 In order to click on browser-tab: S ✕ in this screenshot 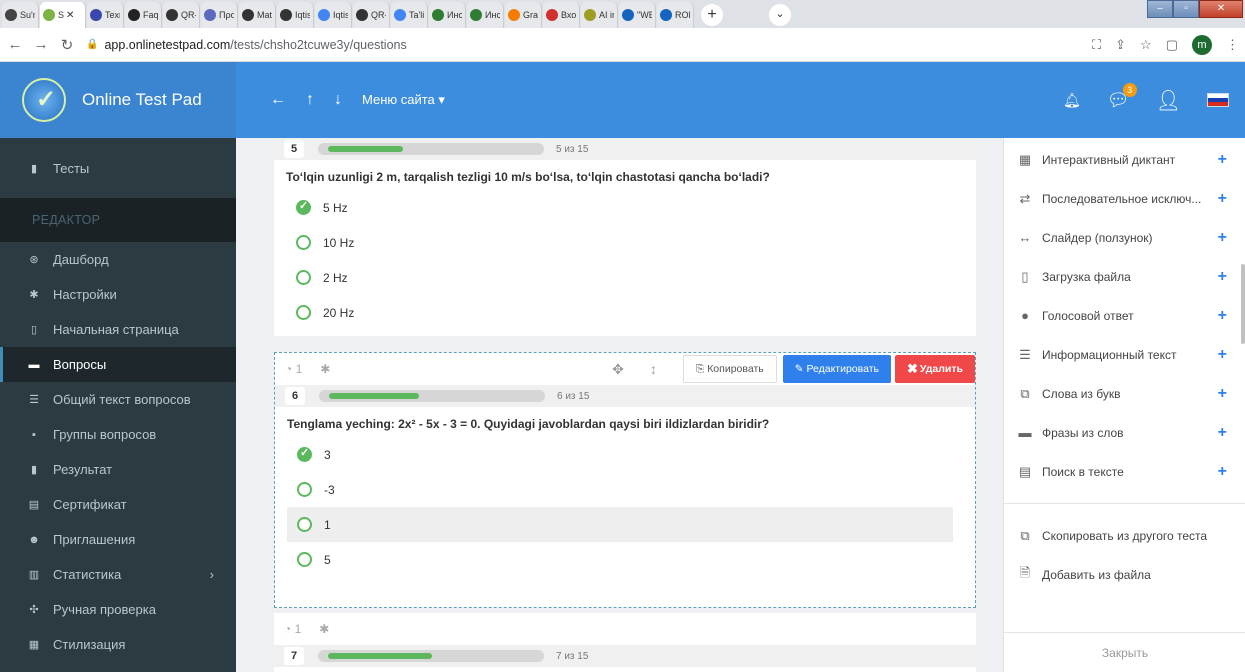, I will do `click(63, 15)`.